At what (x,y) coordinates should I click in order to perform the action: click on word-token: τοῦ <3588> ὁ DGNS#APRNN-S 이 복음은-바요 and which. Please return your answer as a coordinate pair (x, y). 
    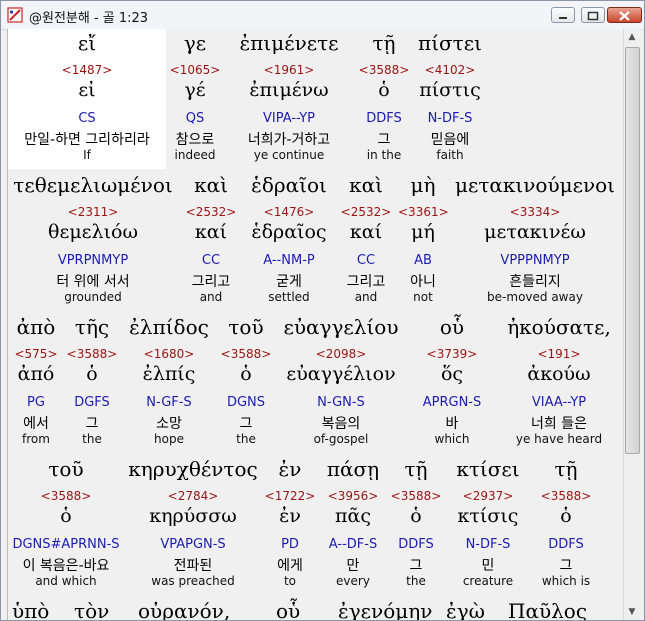
    Looking at the image, I should click on (66, 525).